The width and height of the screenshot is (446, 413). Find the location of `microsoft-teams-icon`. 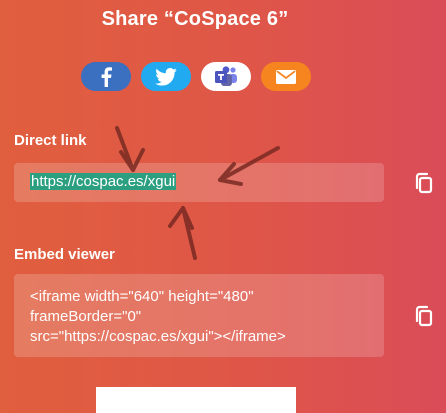

microsoft-teams-icon is located at coordinates (226, 75).